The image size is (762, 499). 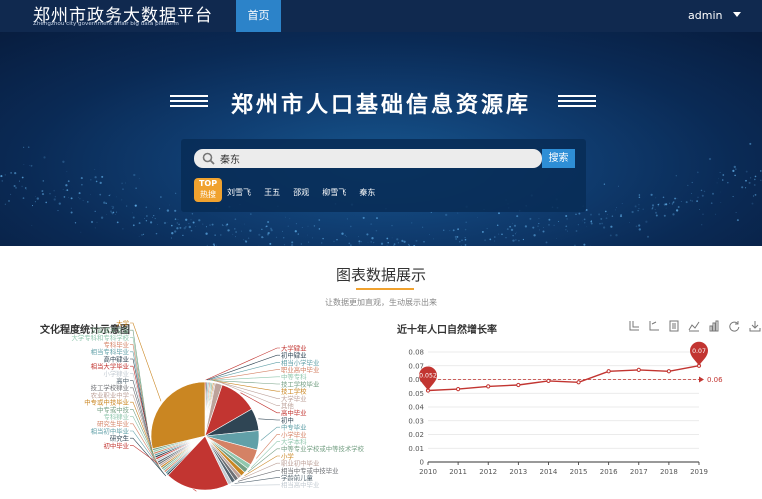 What do you see at coordinates (428, 378) in the screenshot?
I see `min-marker: 0.052` at bounding box center [428, 378].